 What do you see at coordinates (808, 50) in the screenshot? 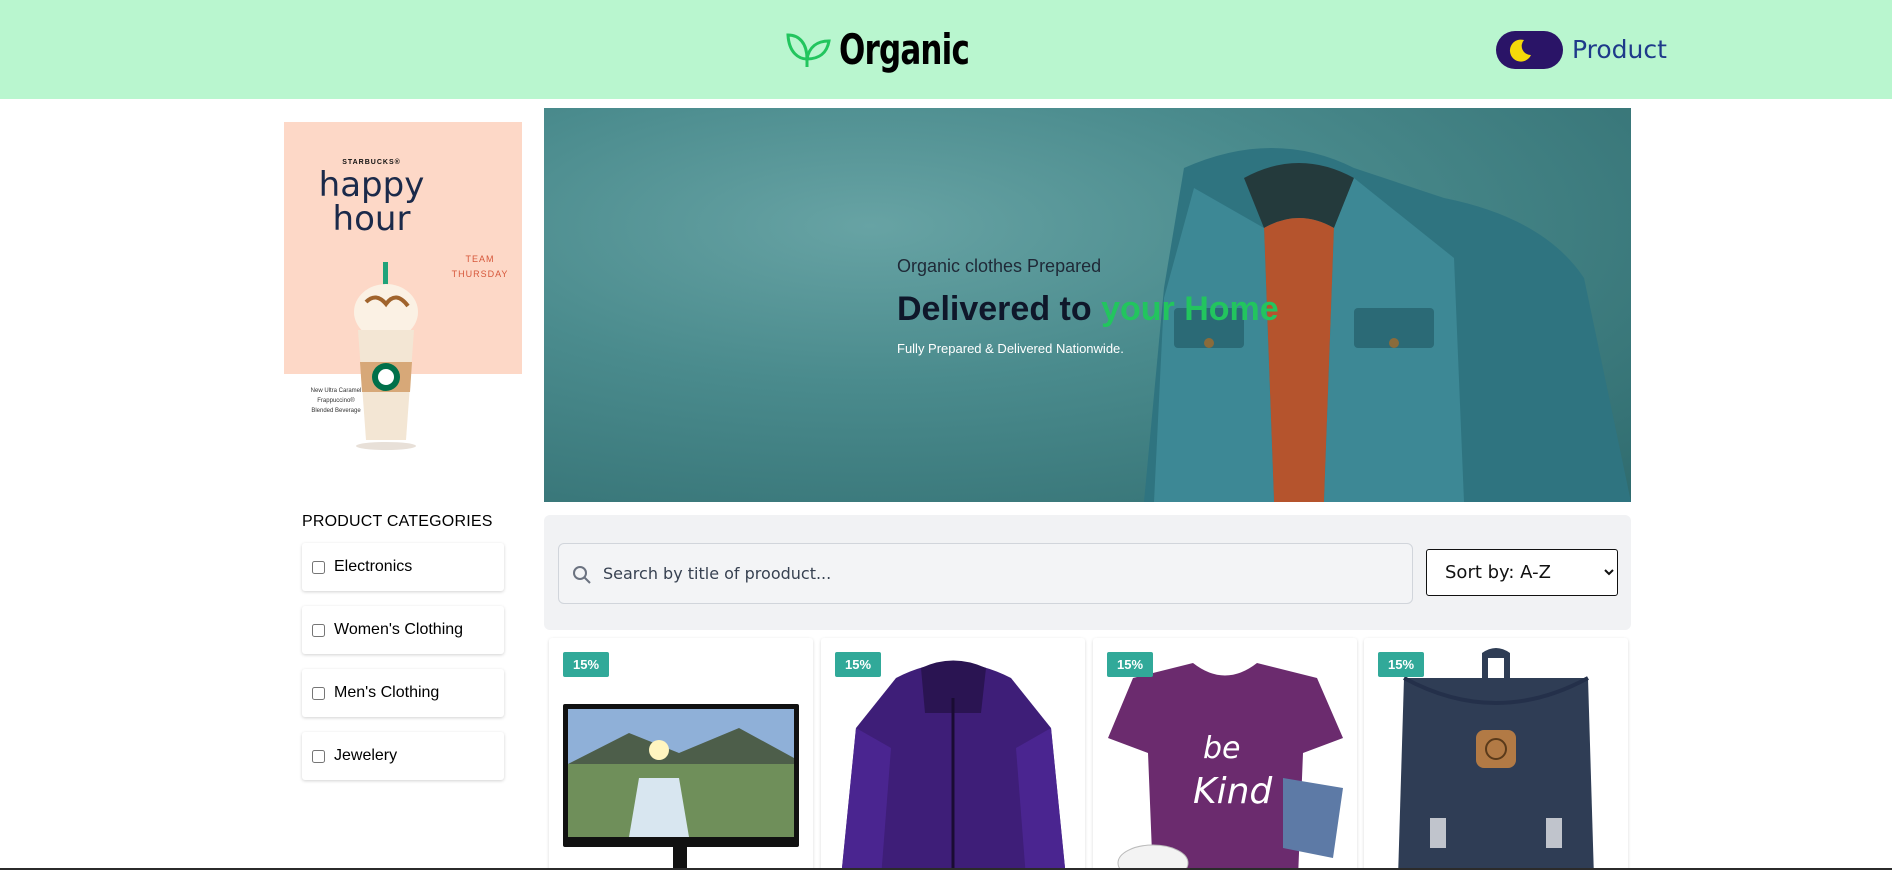
I see `leaf-icon` at bounding box center [808, 50].